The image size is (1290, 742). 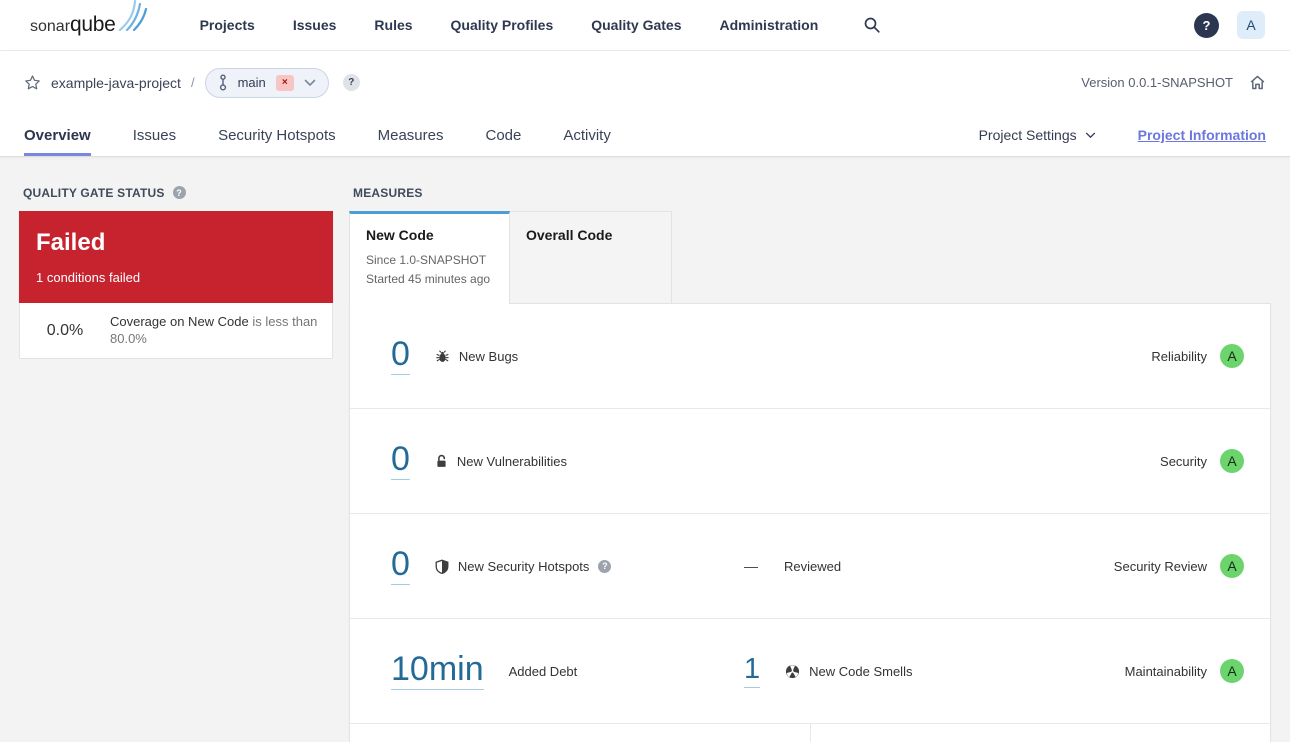 I want to click on hotspots-label-group: New Security Hotspots ?, so click(x=523, y=566).